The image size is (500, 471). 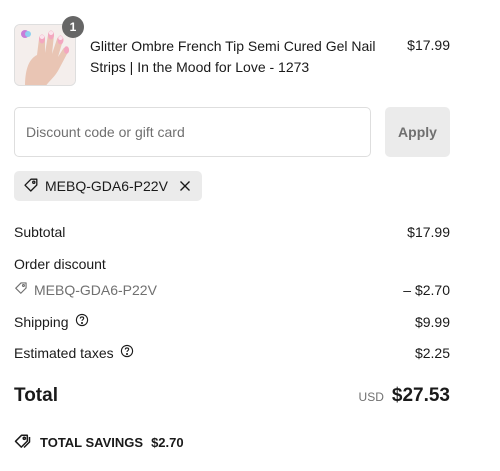 What do you see at coordinates (232, 289) in the screenshot?
I see `order-discount-code-row: MEBQ-GDA6-P22V – $2.70` at bounding box center [232, 289].